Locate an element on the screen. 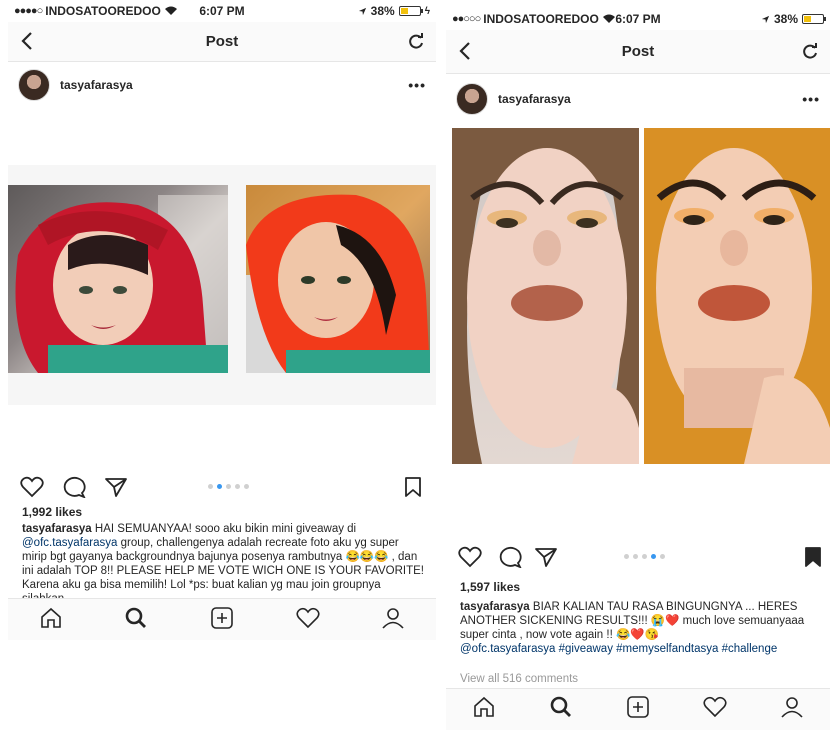 This screenshot has width=832, height=730. likes-count: 1,597 likes is located at coordinates (490, 587).